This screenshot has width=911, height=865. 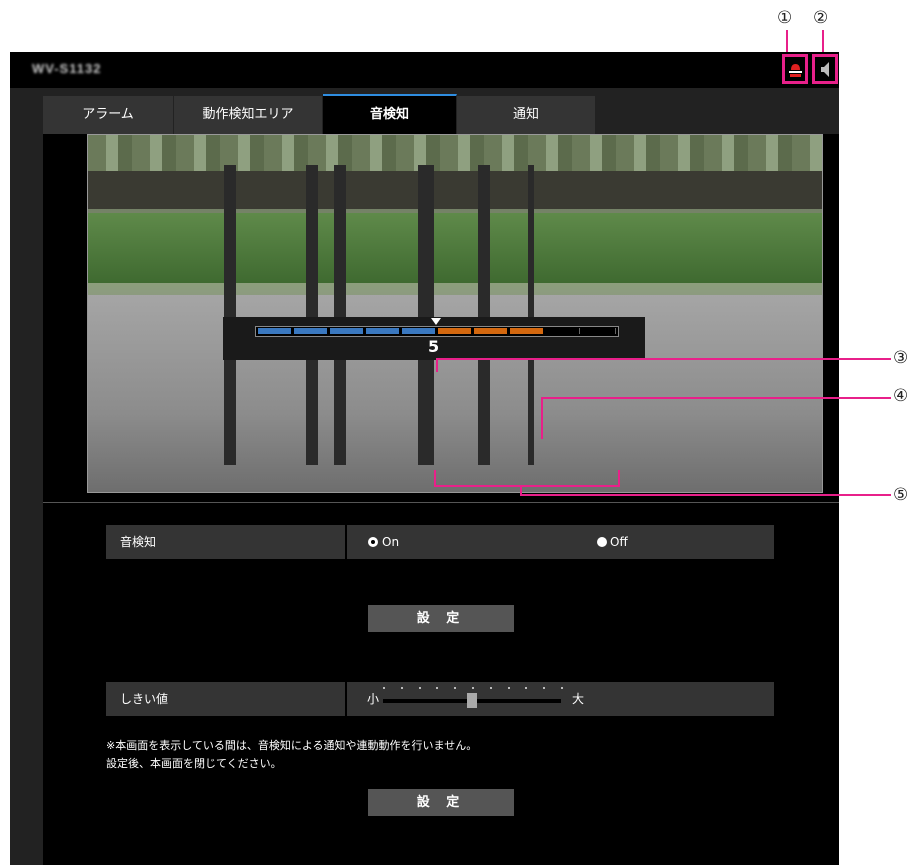 I want to click on slider-thumb, so click(x=472, y=700).